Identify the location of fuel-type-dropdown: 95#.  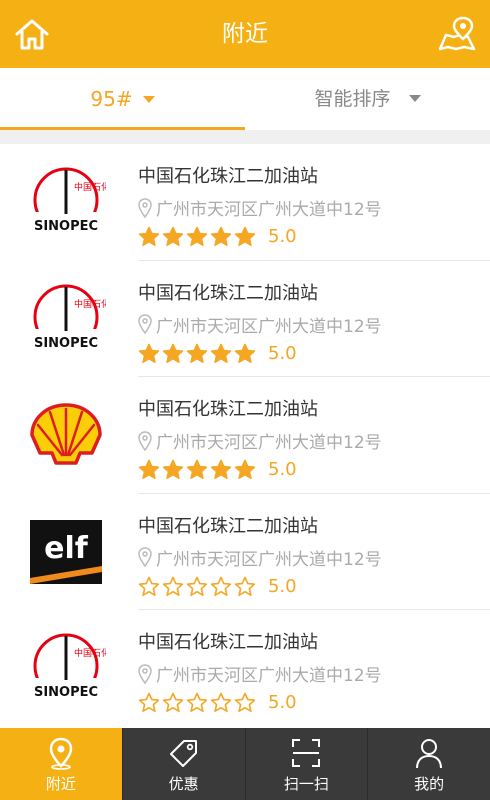
(122, 99).